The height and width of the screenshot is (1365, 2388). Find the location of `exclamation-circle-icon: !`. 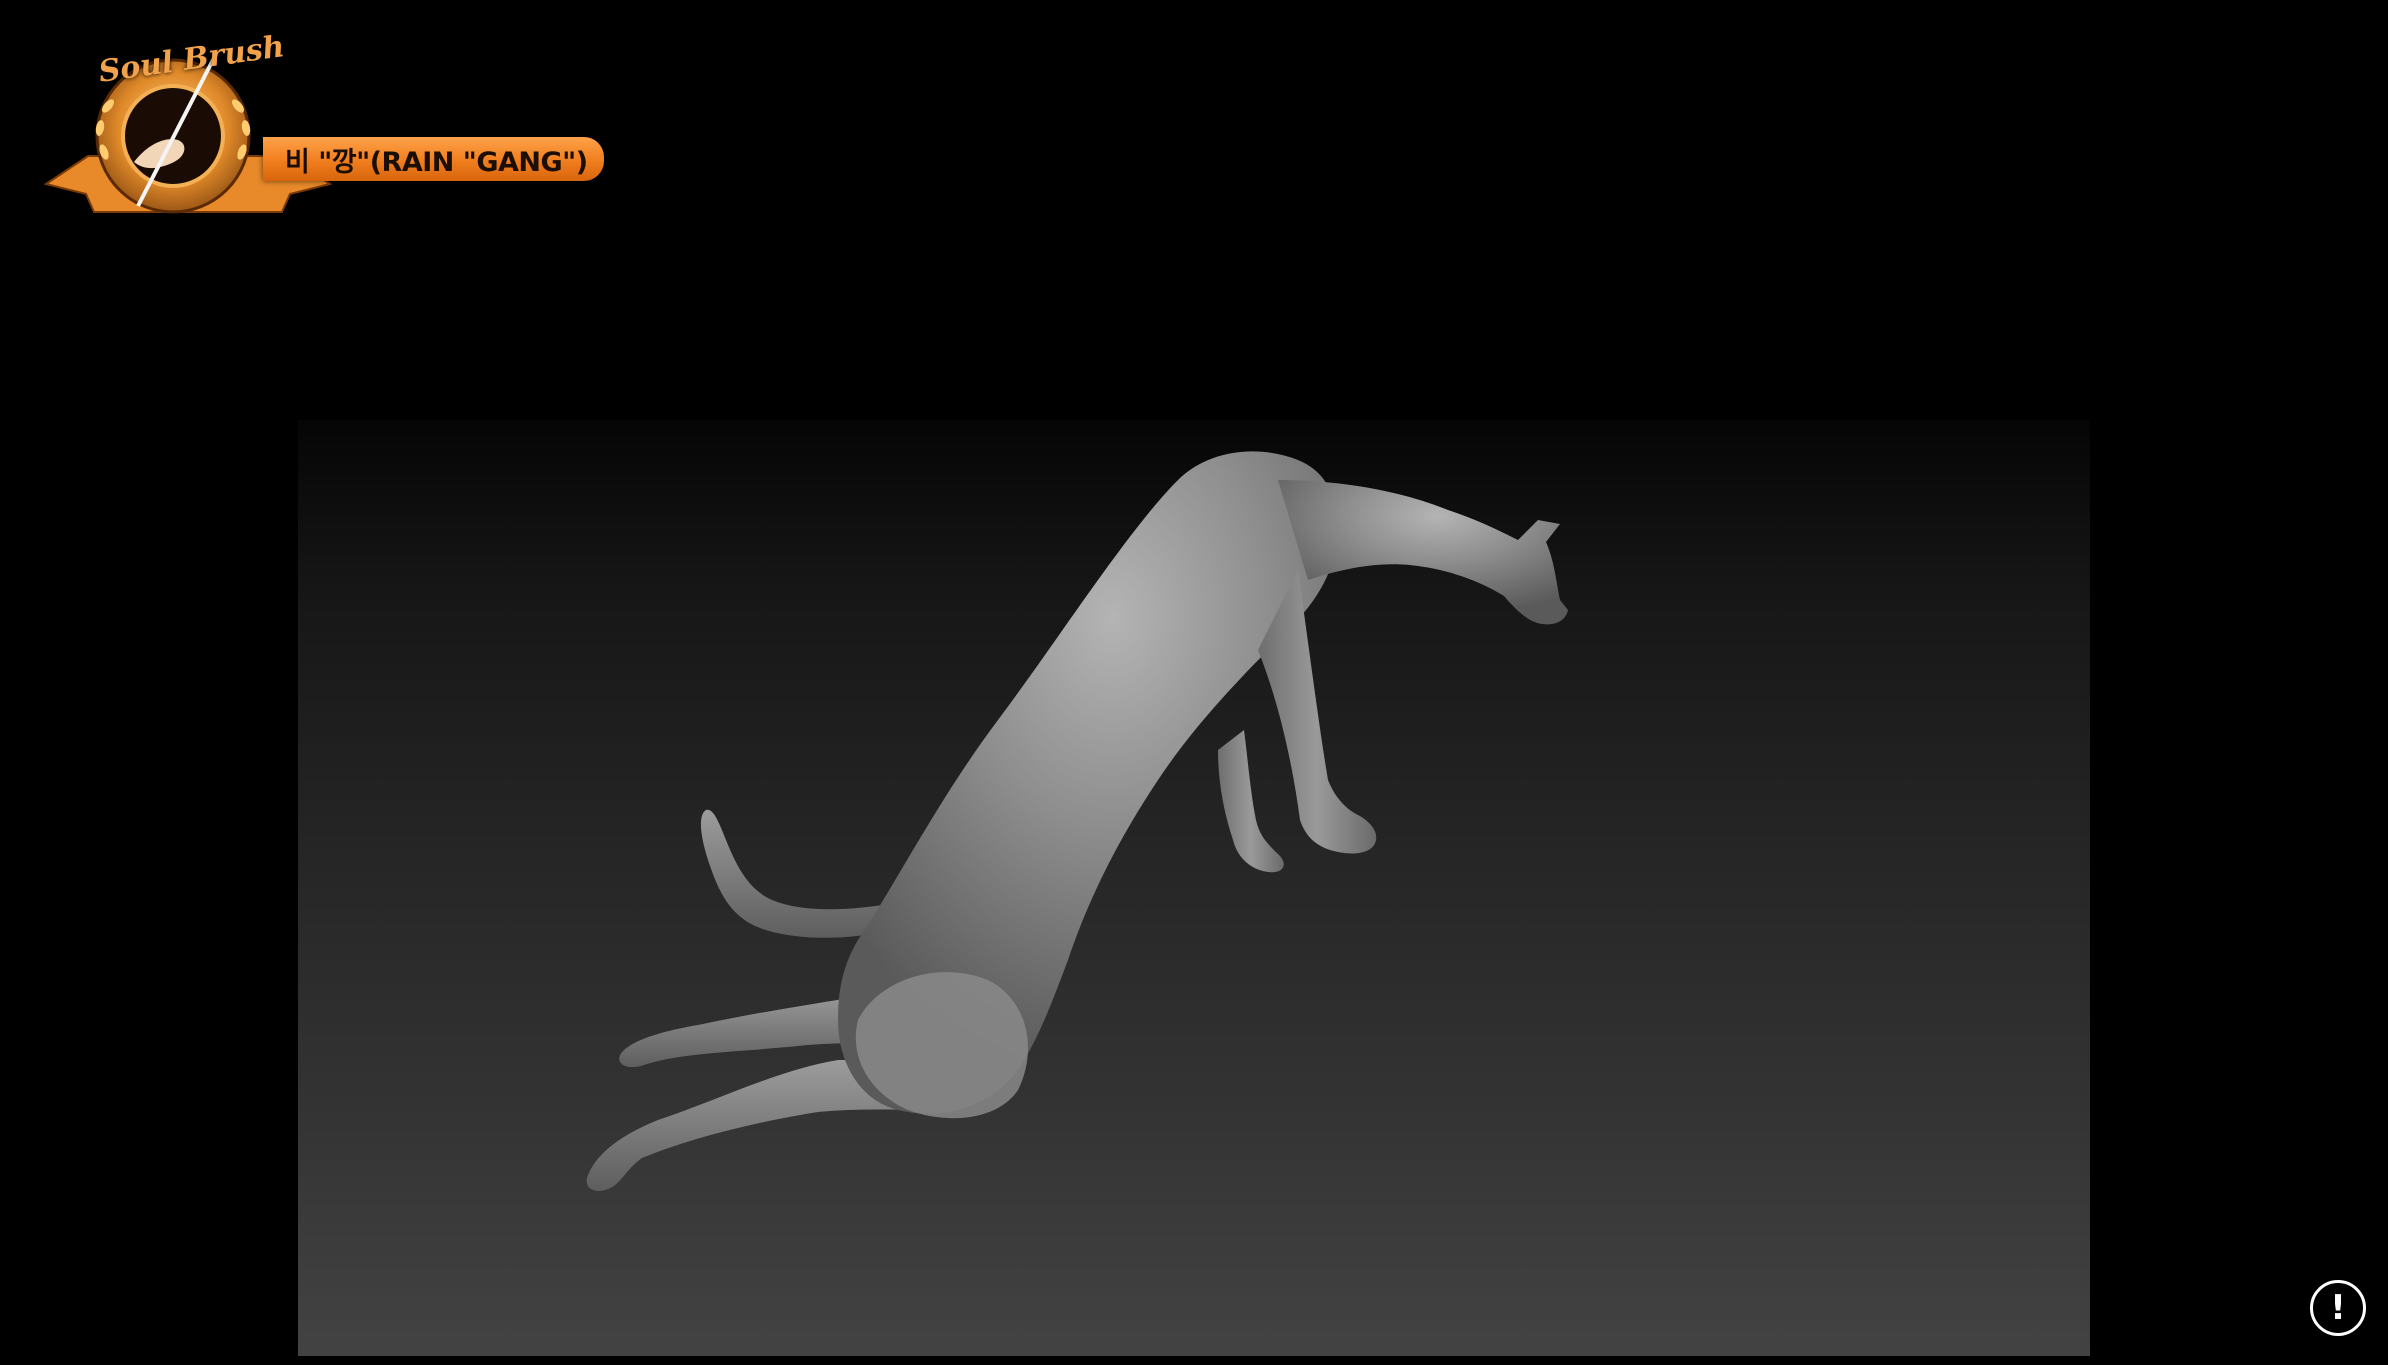

exclamation-circle-icon: ! is located at coordinates (2338, 1308).